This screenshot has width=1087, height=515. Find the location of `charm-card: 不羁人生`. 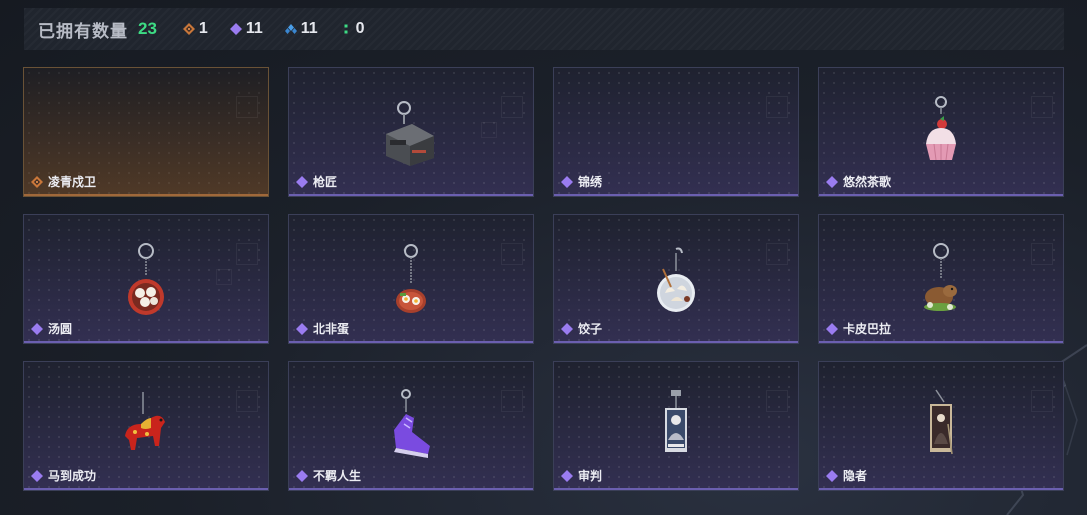

charm-card: 不羁人生 is located at coordinates (411, 426).